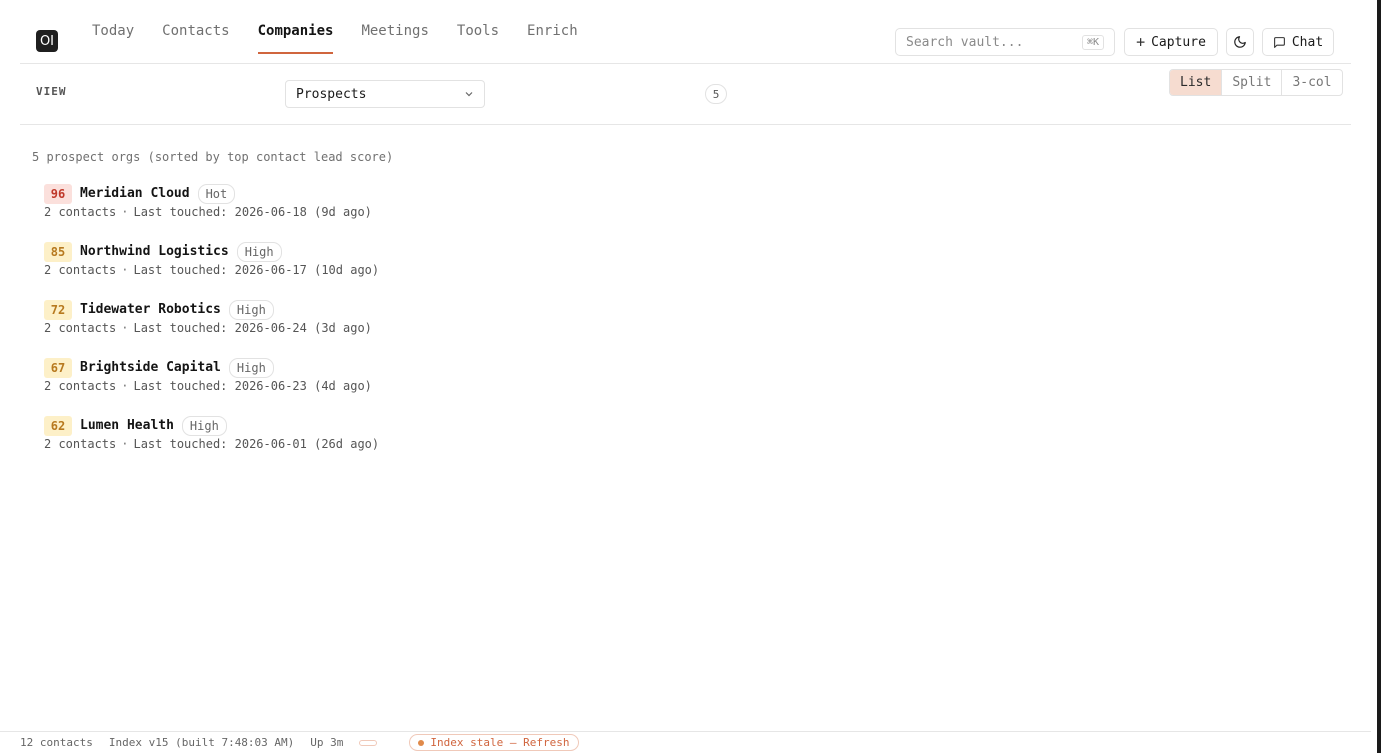 This screenshot has height=753, width=1381. What do you see at coordinates (201, 742) in the screenshot?
I see `status-index-version: Index v15 (built 7:48:03 AM)` at bounding box center [201, 742].